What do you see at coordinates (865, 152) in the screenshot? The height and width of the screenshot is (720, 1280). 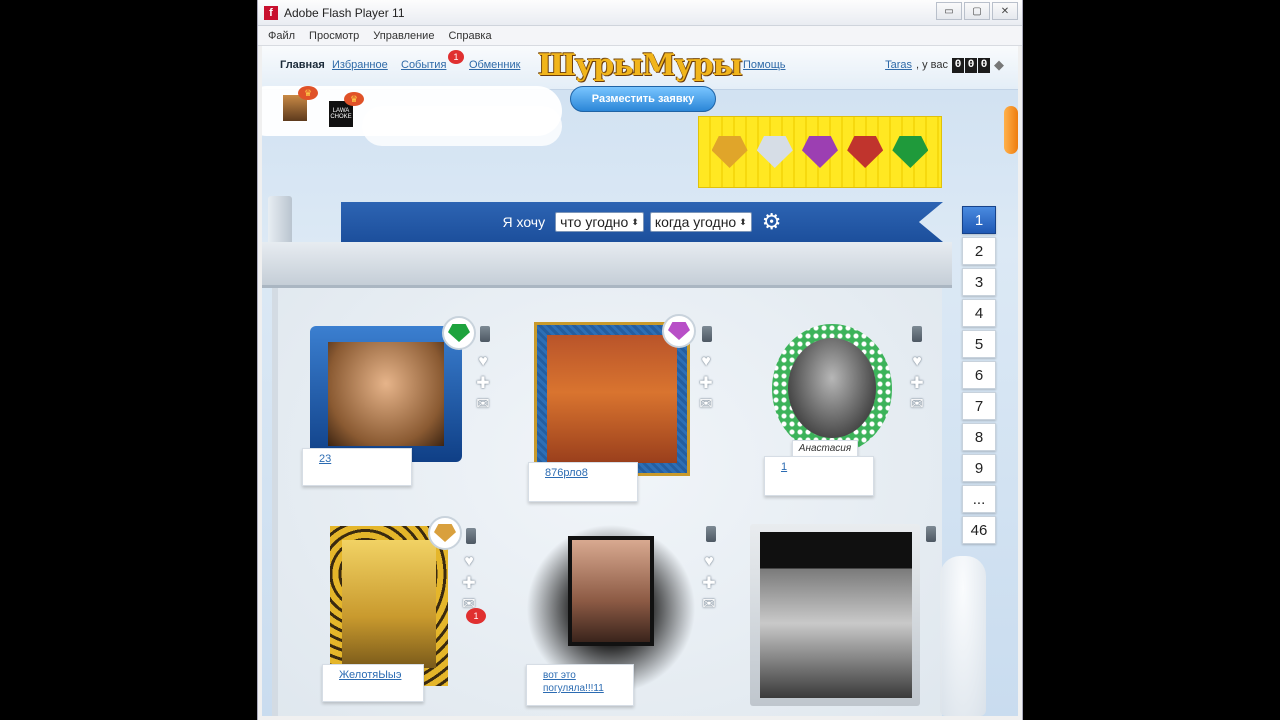 I see `red-gem-icon` at bounding box center [865, 152].